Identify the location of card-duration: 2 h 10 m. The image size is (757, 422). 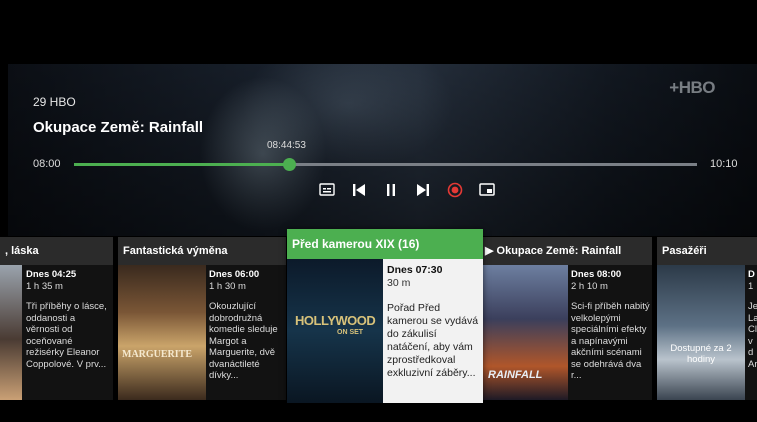
(589, 286).